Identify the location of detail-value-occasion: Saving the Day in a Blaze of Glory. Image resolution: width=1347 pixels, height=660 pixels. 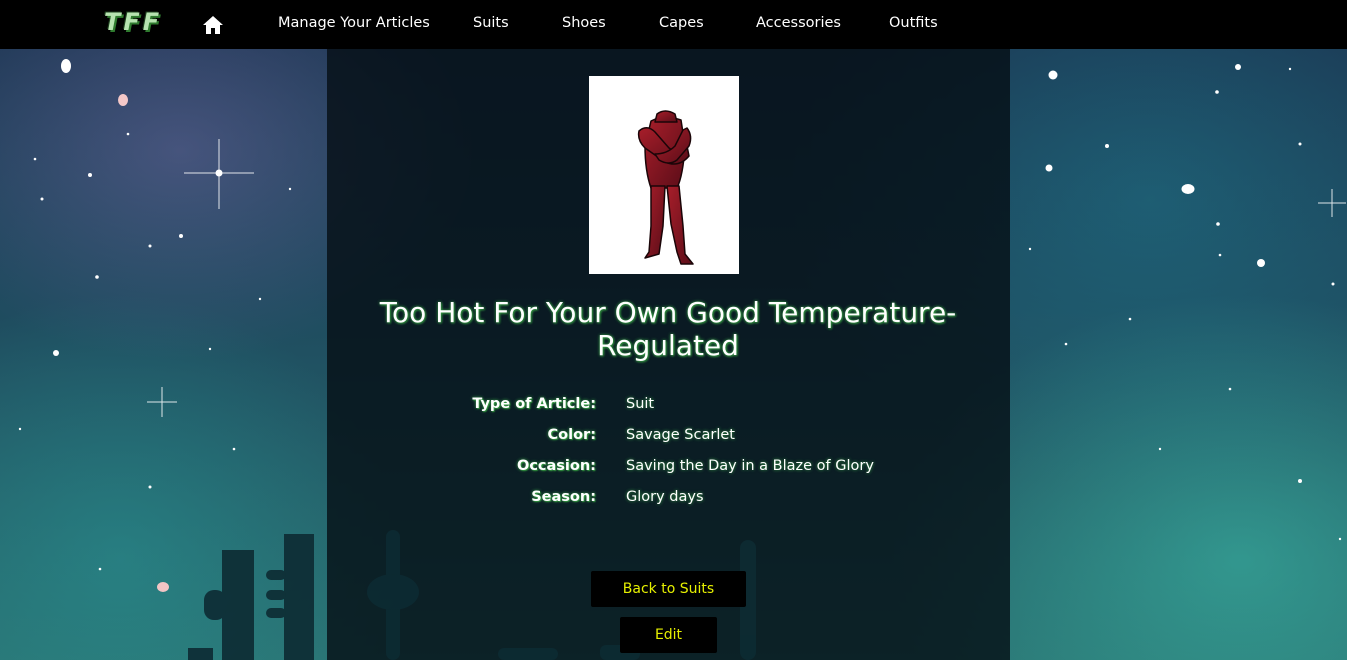
(750, 466).